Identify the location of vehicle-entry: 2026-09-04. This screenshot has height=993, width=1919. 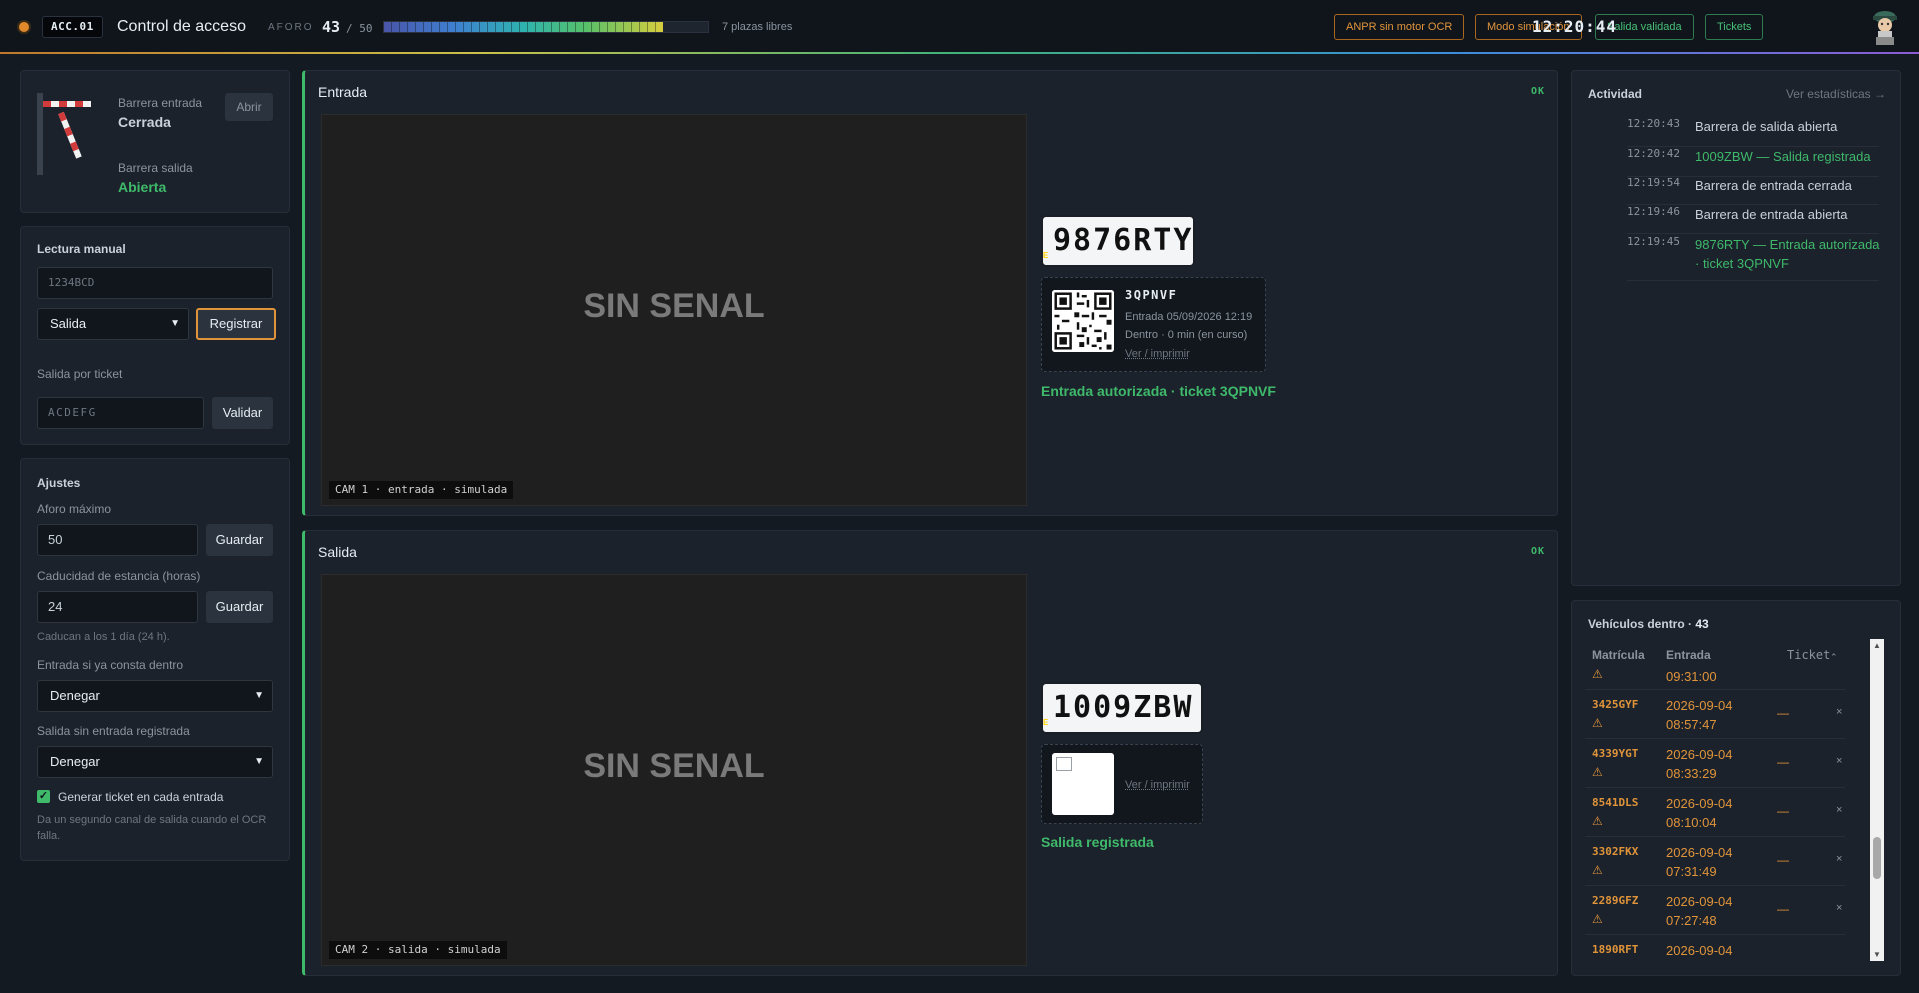
(1699, 950).